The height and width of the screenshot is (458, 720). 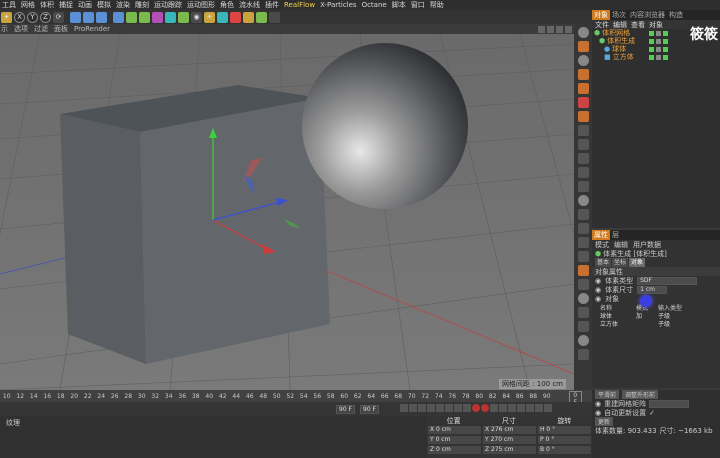 What do you see at coordinates (583, 32) in the screenshot?
I see `model-mode-icon` at bounding box center [583, 32].